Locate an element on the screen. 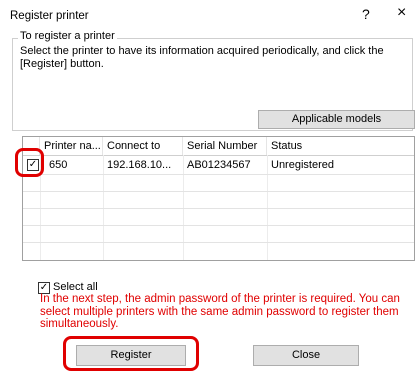  applicable-models-button: Applicable models is located at coordinates (336, 119).